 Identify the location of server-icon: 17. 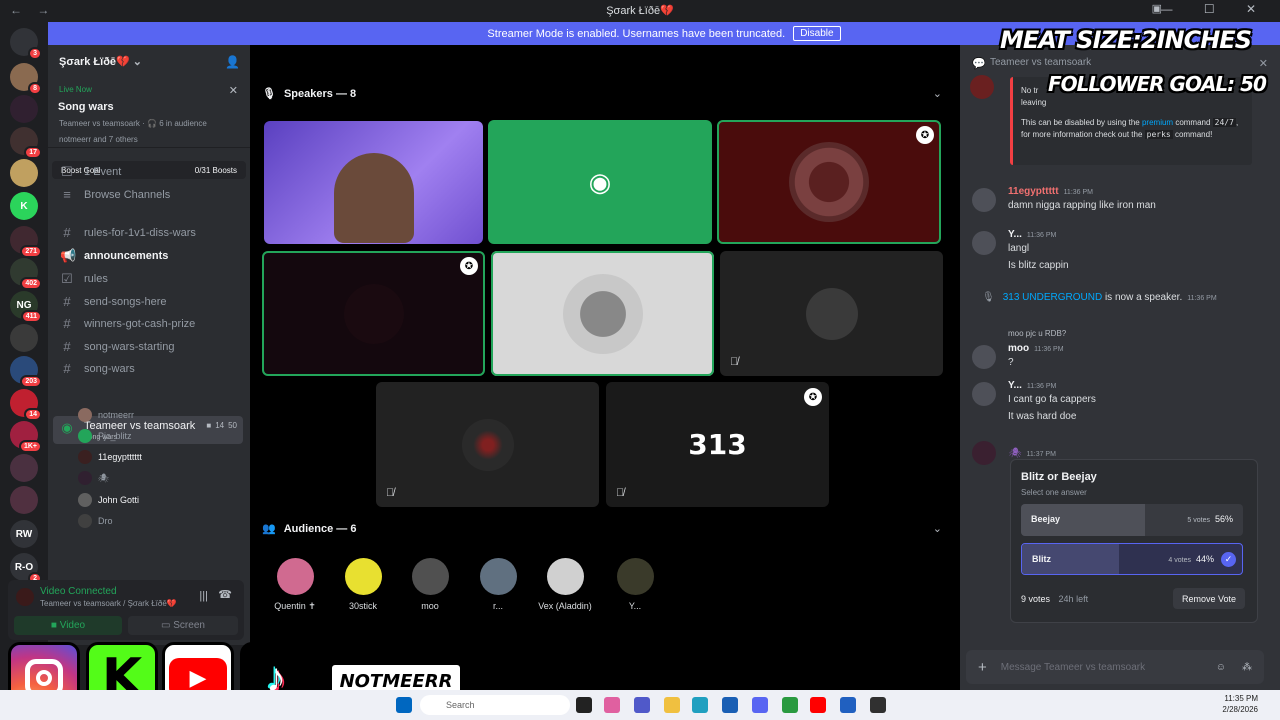
(26, 143).